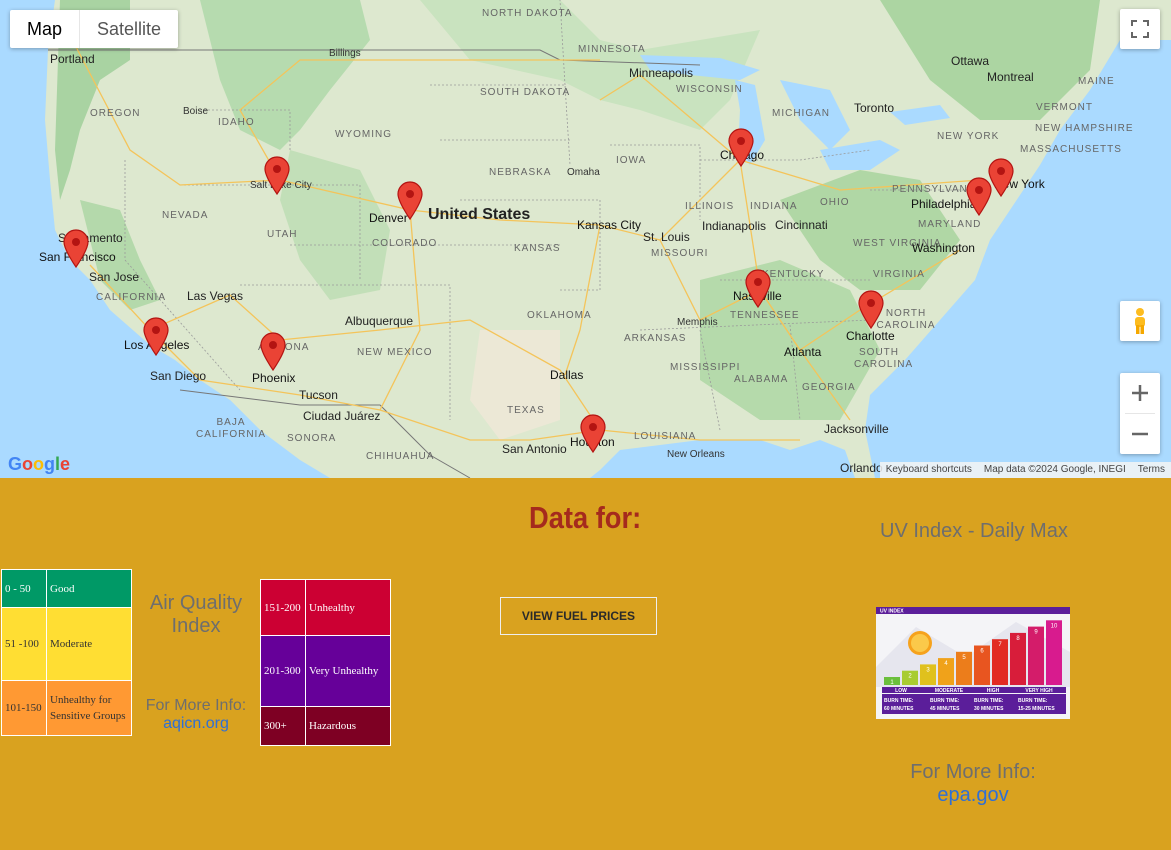 The width and height of the screenshot is (1171, 850). I want to click on uv-bar, so click(1054, 652).